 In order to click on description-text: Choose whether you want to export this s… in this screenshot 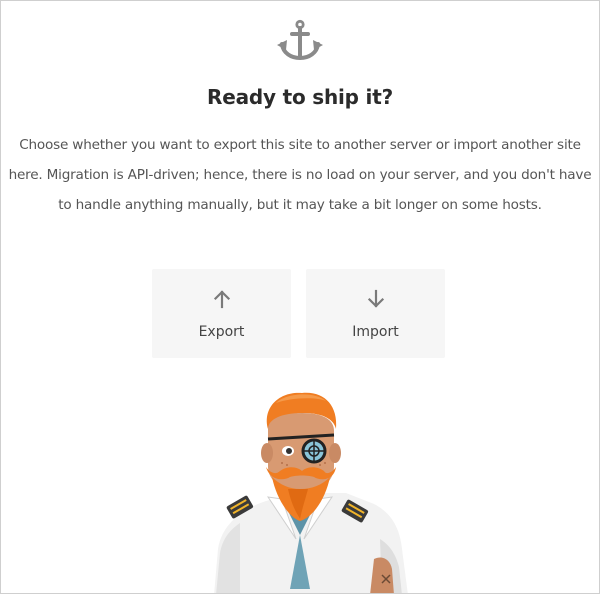, I will do `click(300, 175)`.